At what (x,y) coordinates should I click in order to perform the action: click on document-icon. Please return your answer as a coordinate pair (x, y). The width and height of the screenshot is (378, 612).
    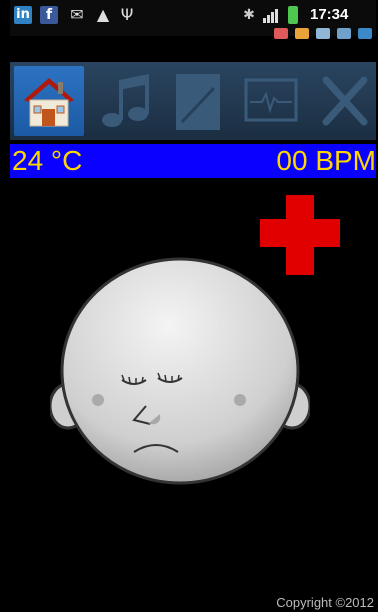
    Looking at the image, I should click on (198, 102).